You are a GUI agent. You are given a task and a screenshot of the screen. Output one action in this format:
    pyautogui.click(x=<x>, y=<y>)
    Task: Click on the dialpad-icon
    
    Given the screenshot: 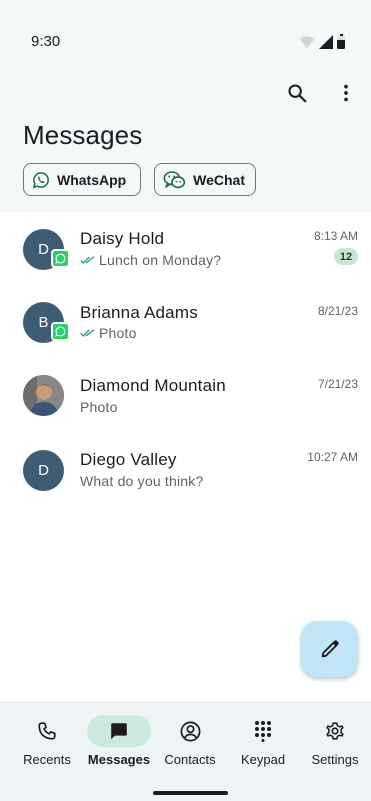 What is the action you would take?
    pyautogui.click(x=263, y=731)
    